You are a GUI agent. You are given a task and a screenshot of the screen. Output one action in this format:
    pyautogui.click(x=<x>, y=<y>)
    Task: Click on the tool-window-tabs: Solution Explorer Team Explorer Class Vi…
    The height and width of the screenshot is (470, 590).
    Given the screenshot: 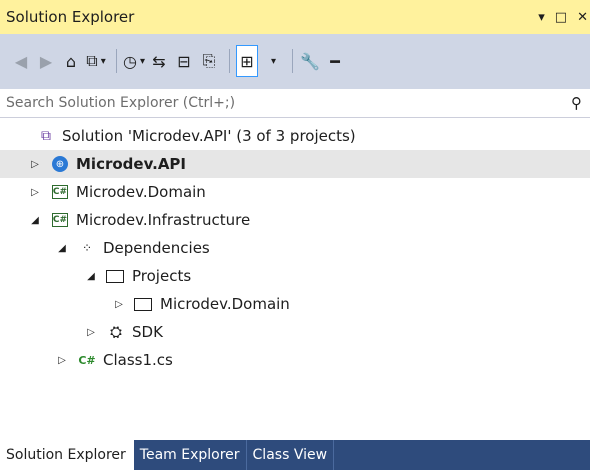 What is the action you would take?
    pyautogui.click(x=295, y=455)
    